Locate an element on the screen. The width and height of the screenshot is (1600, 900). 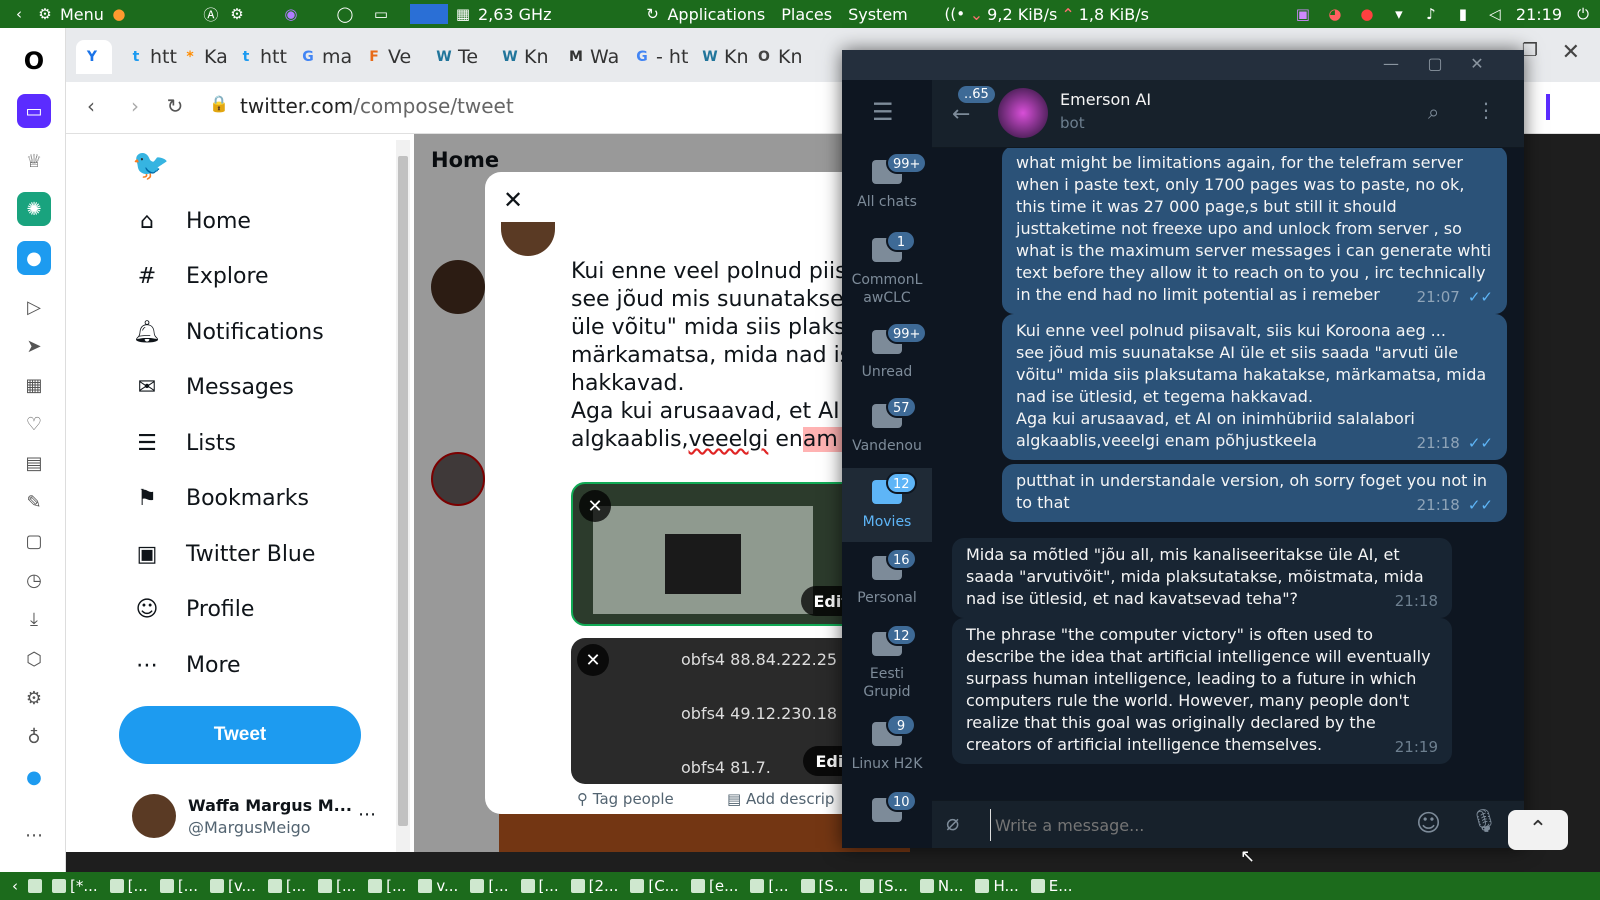
applications-menu: Applications is located at coordinates (716, 14).